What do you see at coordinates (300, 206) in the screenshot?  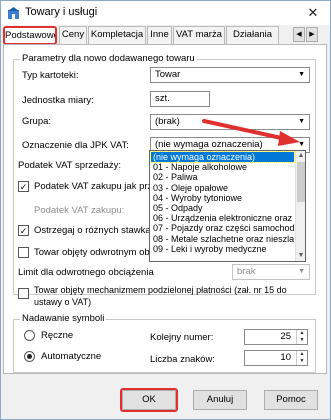 I see `dropdown-scrollbar: ▲ ▼` at bounding box center [300, 206].